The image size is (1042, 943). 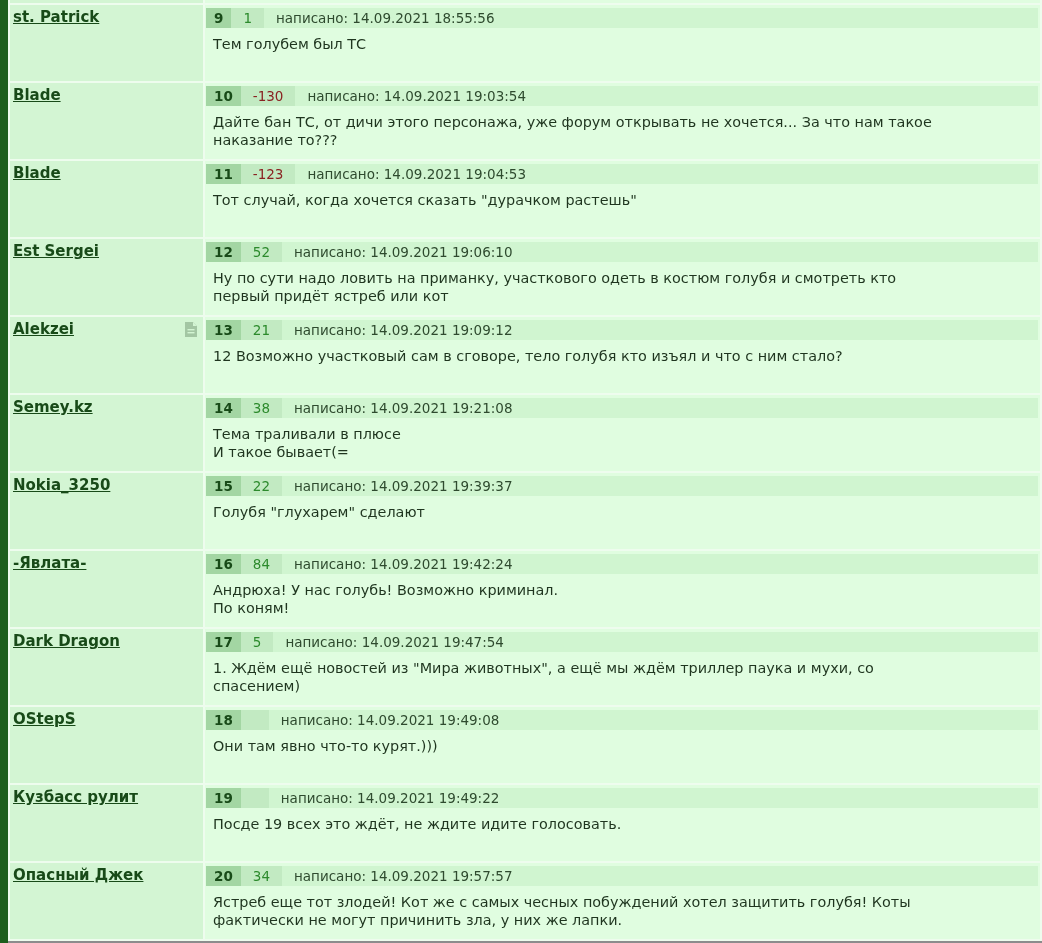 What do you see at coordinates (50, 563) in the screenshot?
I see `username-link: -Явлата-` at bounding box center [50, 563].